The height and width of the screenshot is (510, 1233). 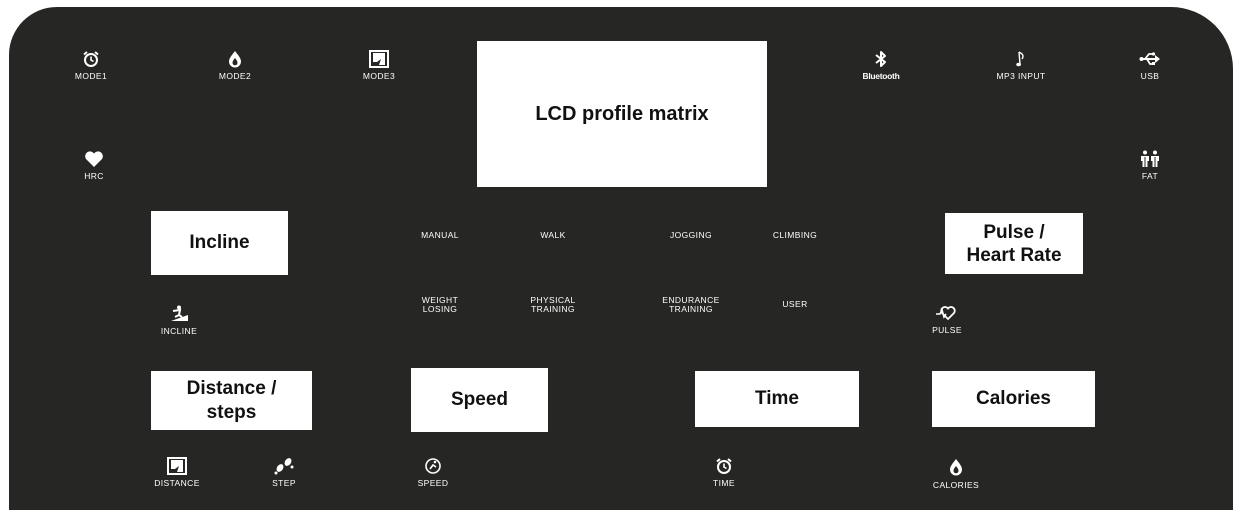 I want to click on program-physical-training: PHYSICAL TRAINING, so click(x=553, y=305).